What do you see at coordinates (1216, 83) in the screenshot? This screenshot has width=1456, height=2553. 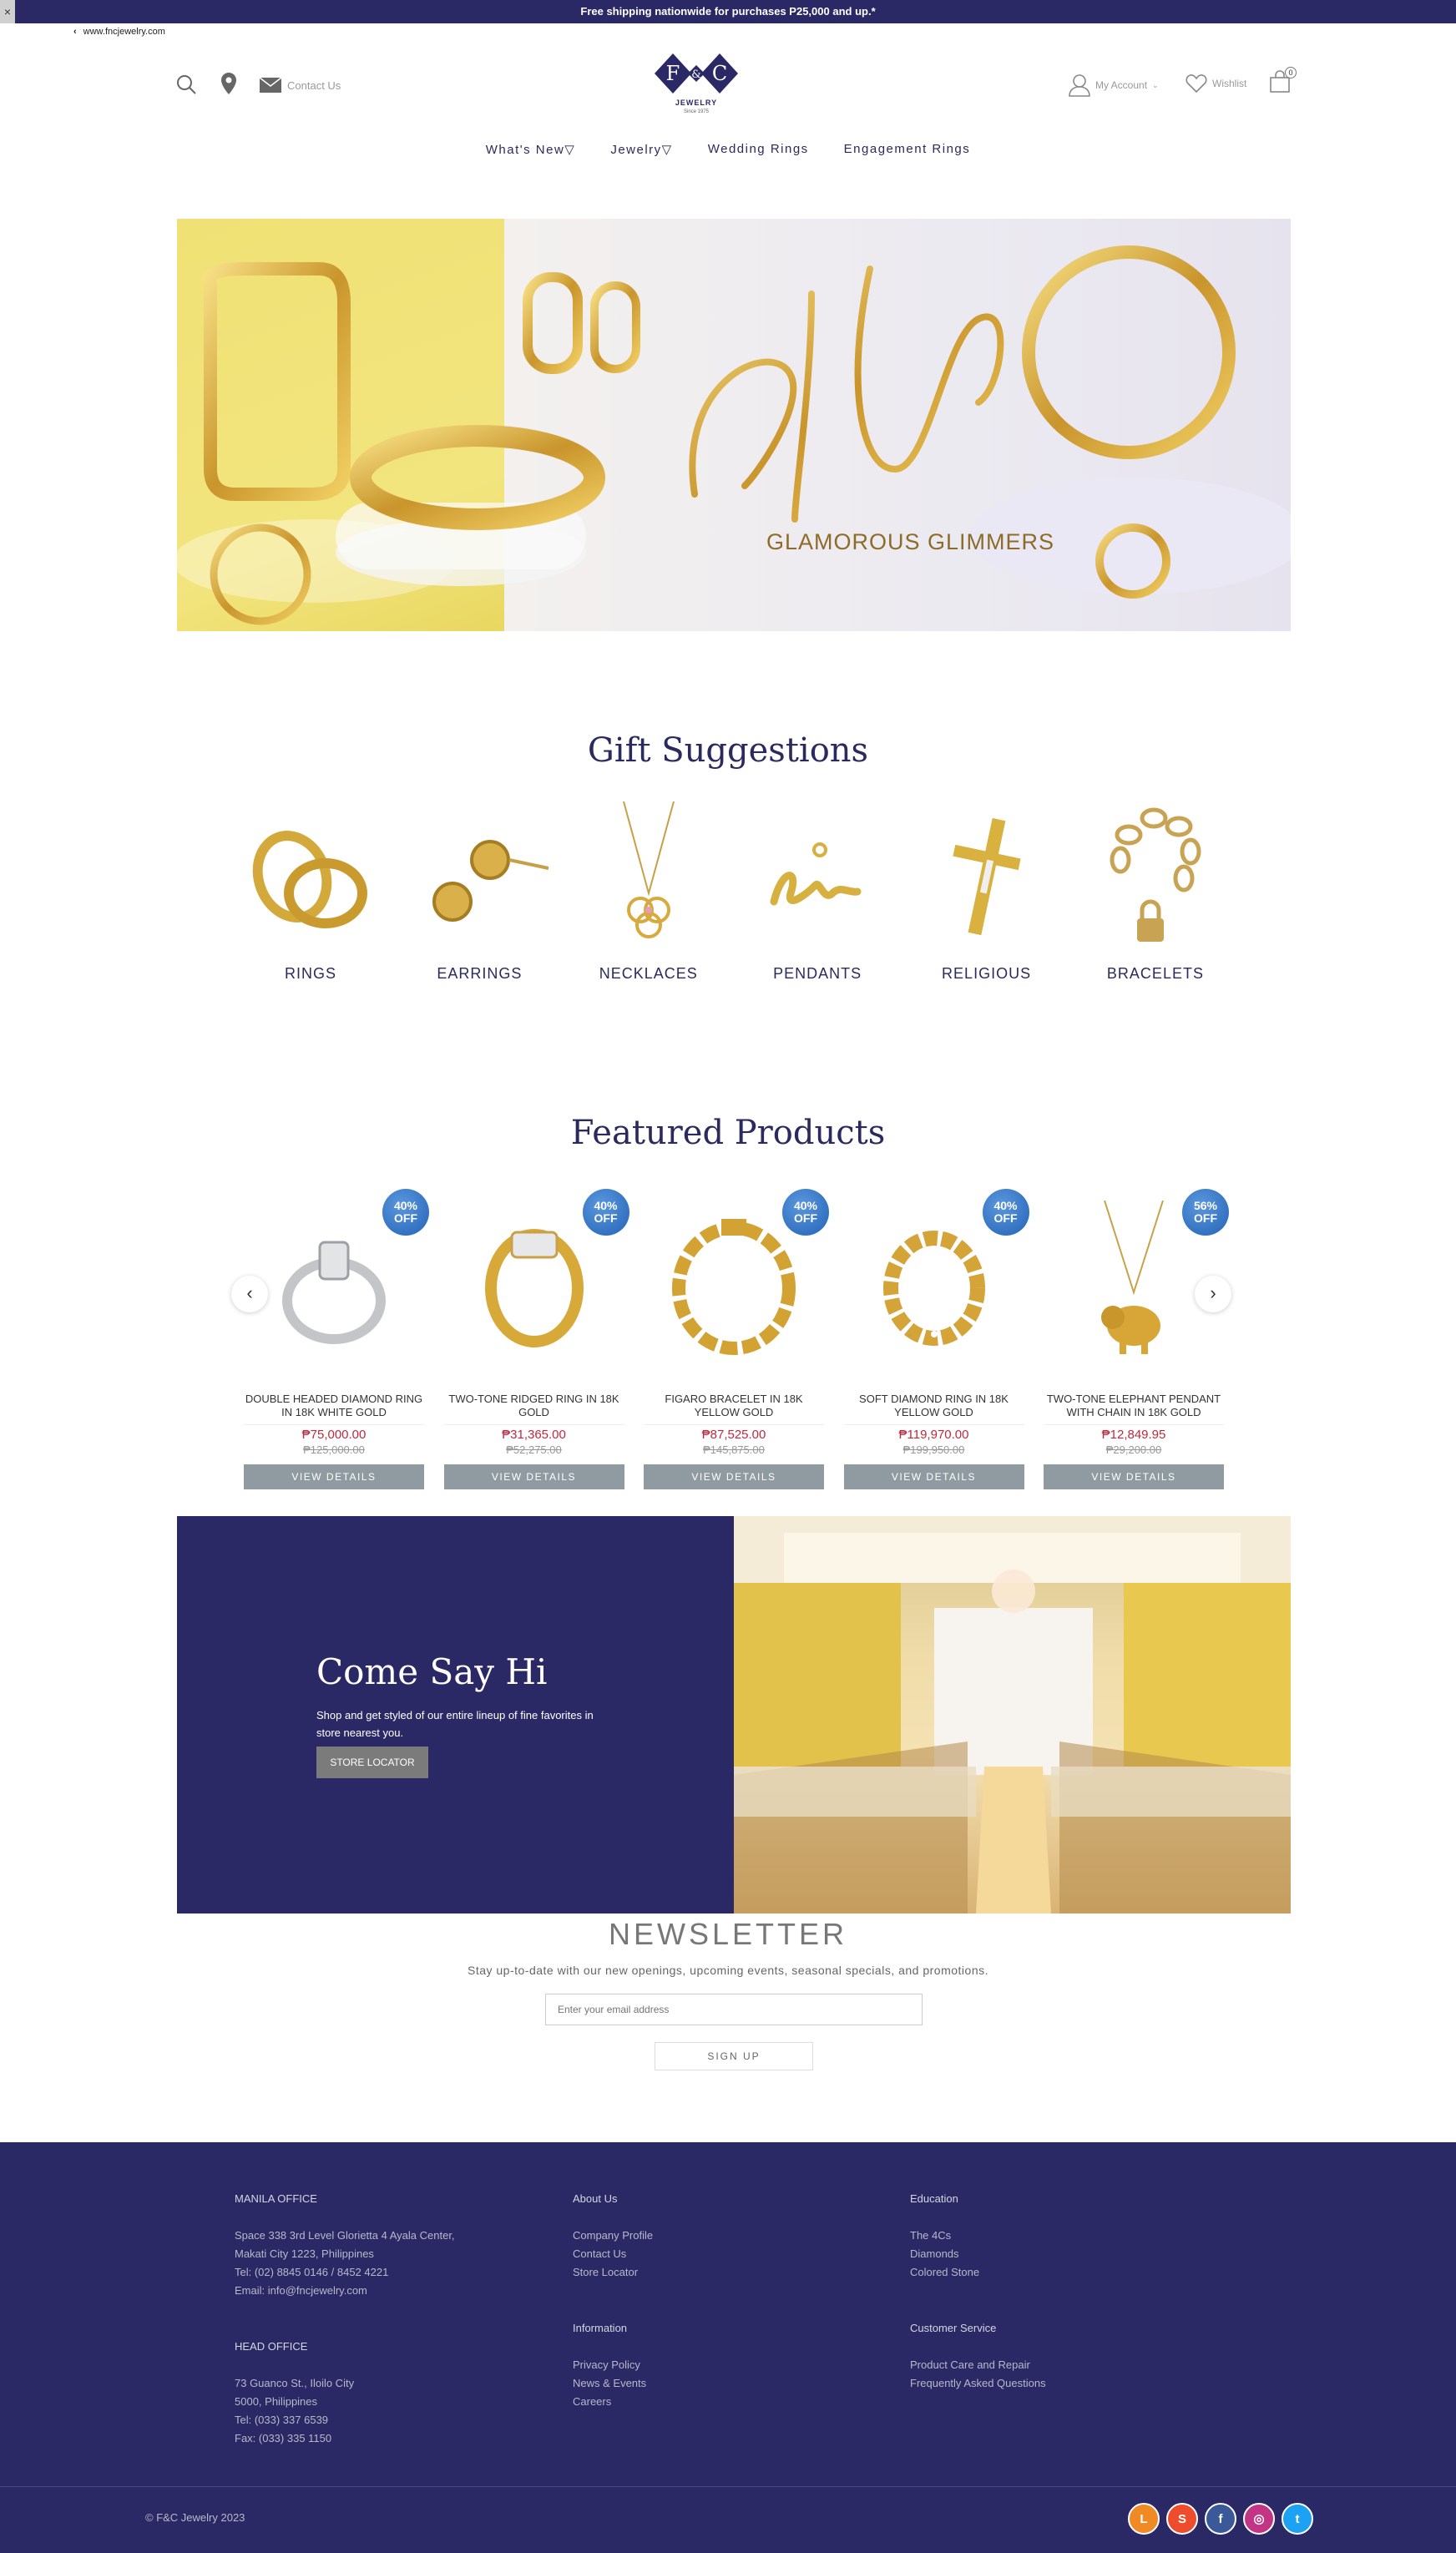 I see `wishlist-link: Wishlist` at bounding box center [1216, 83].